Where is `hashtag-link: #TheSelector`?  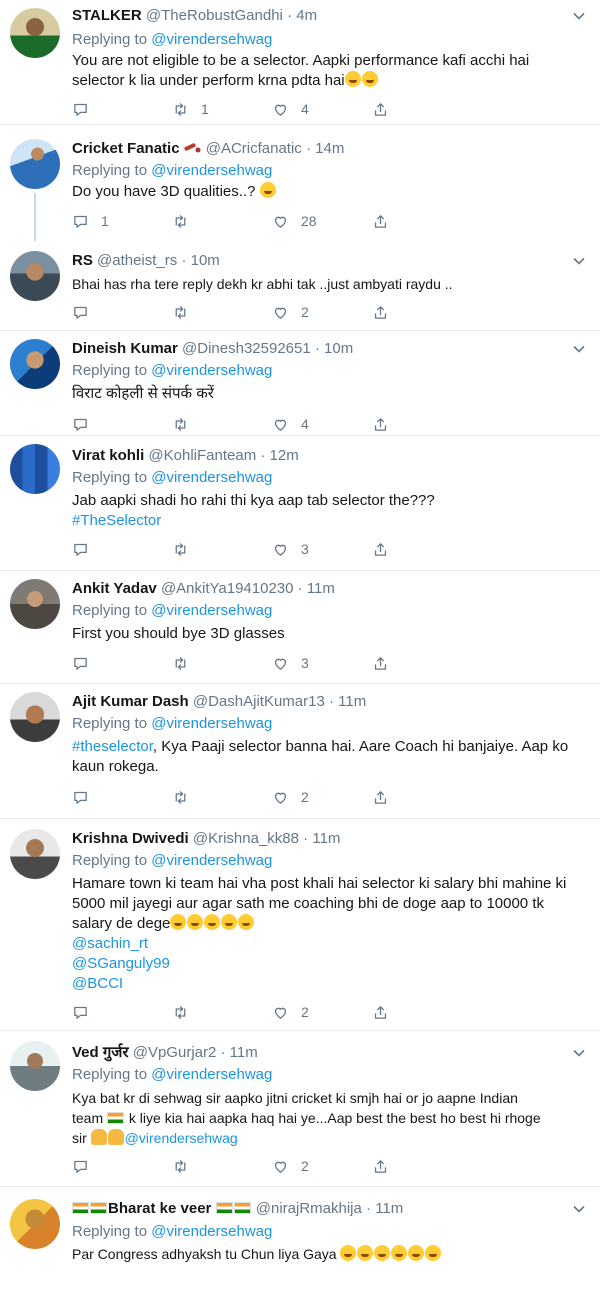
hashtag-link: #TheSelector is located at coordinates (327, 521).